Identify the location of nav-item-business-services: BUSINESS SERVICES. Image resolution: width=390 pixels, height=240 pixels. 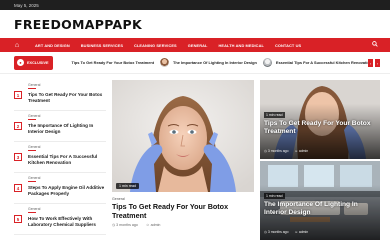
(102, 45).